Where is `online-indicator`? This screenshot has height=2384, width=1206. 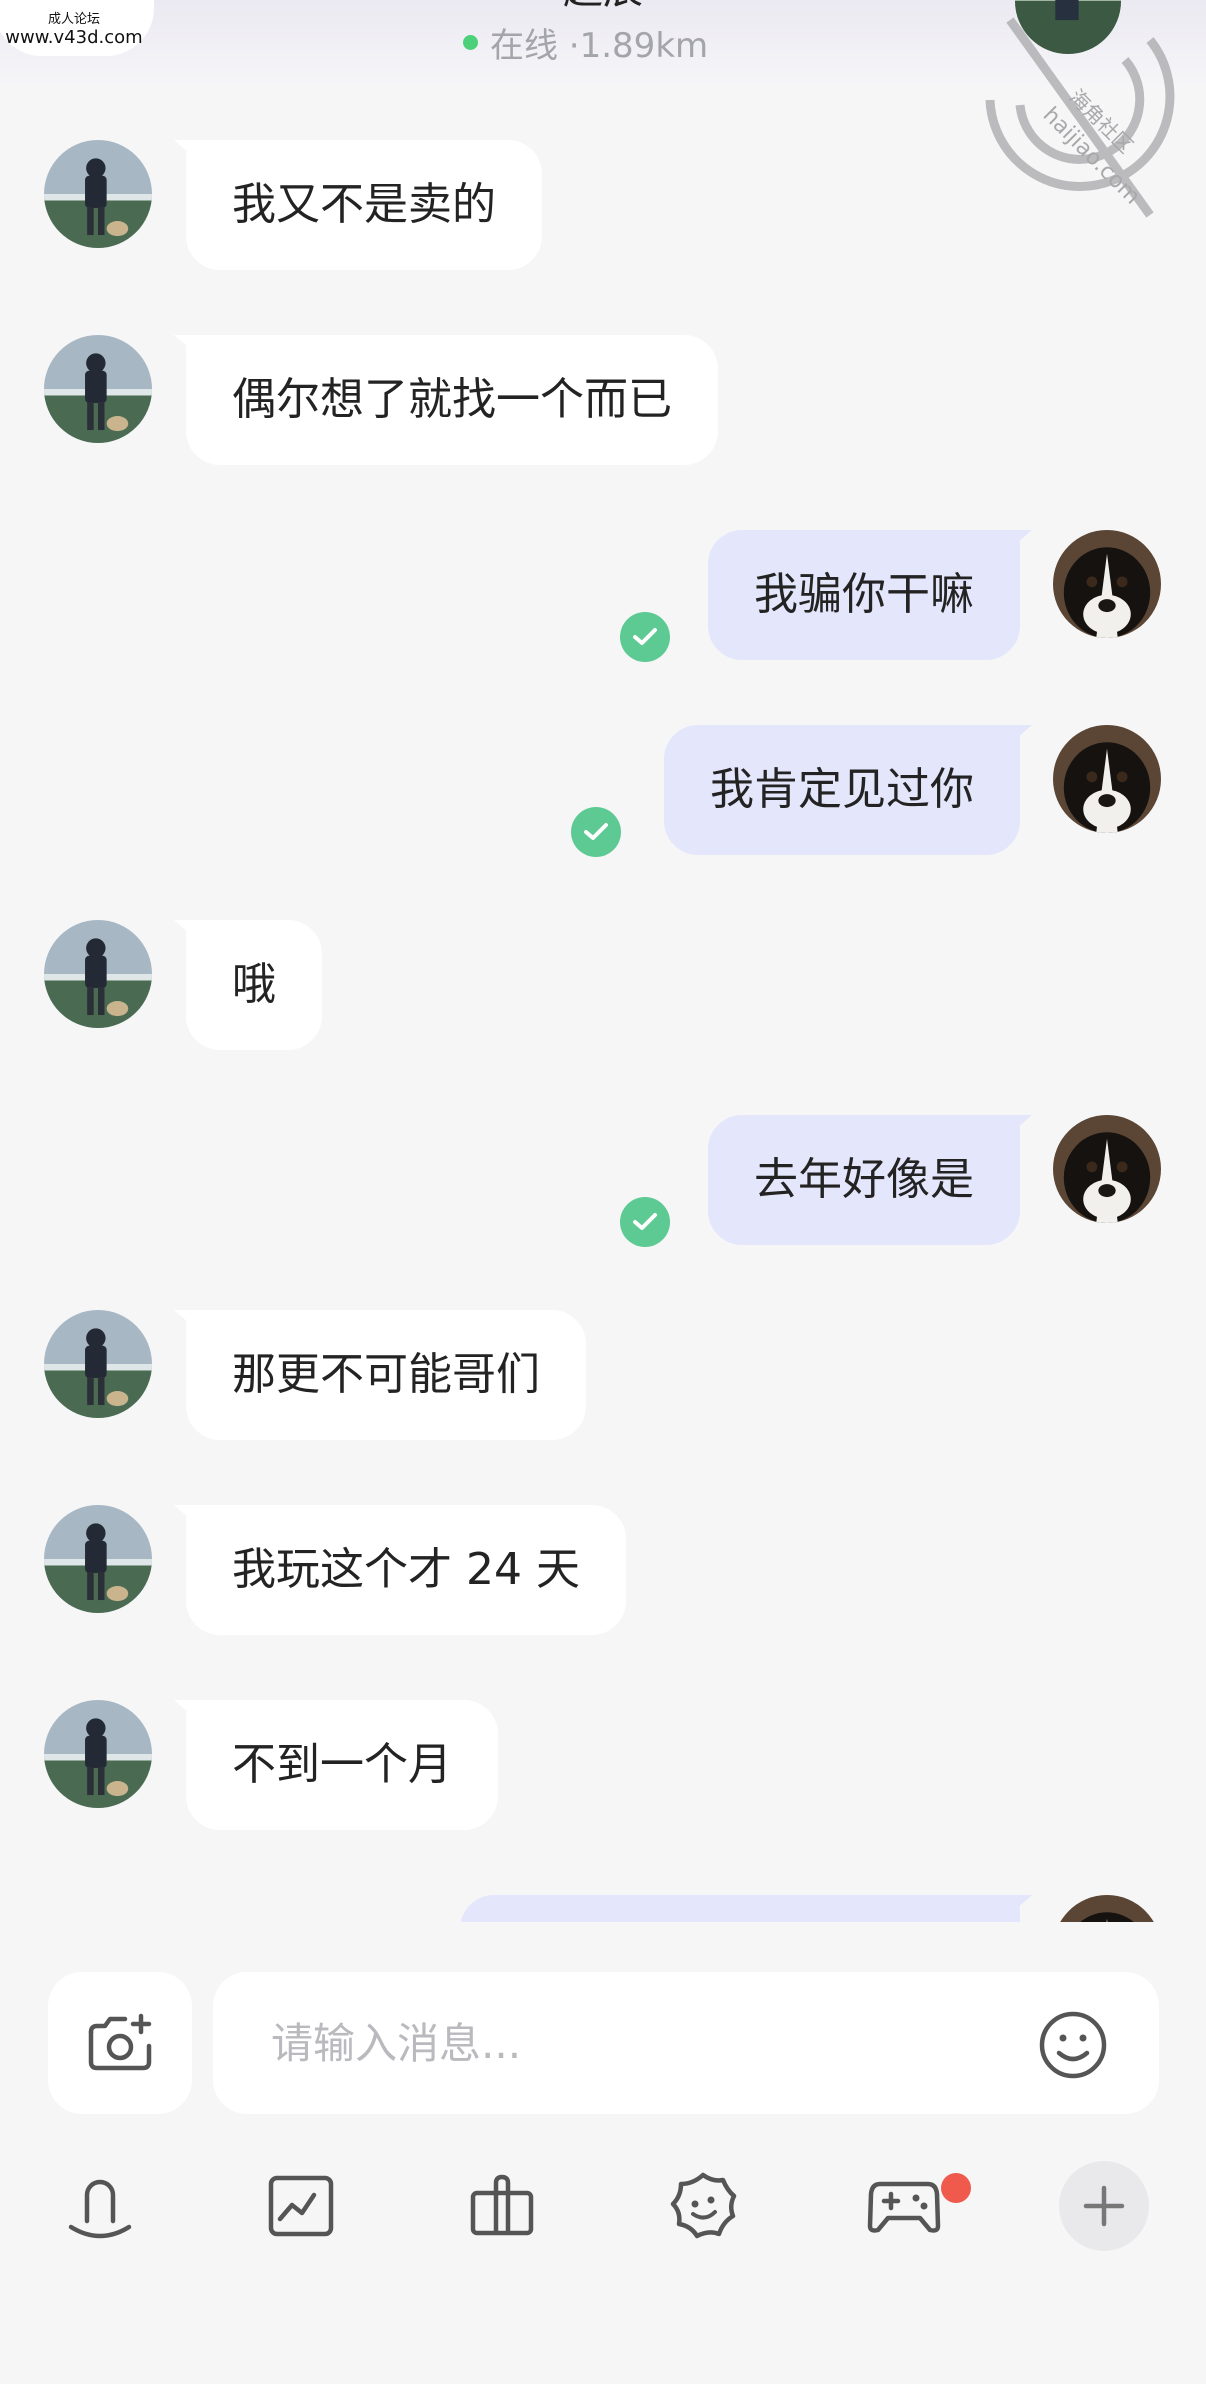
online-indicator is located at coordinates (470, 42).